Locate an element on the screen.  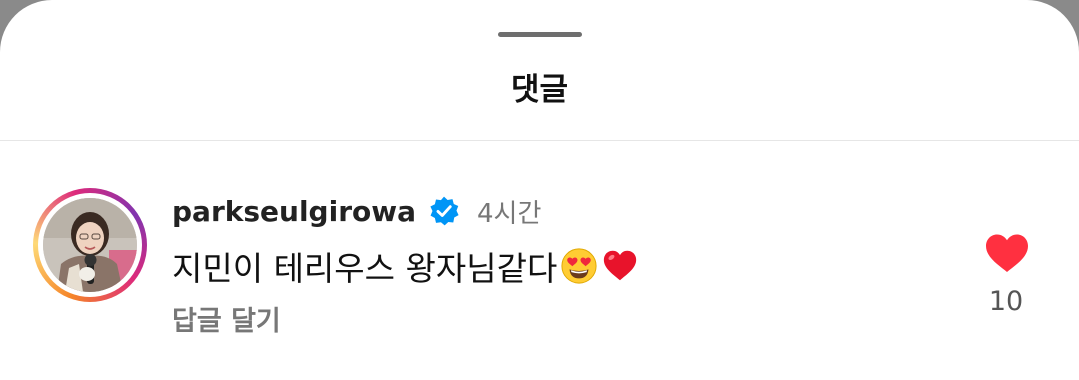
comment-timestamp: 4시간 is located at coordinates (509, 213).